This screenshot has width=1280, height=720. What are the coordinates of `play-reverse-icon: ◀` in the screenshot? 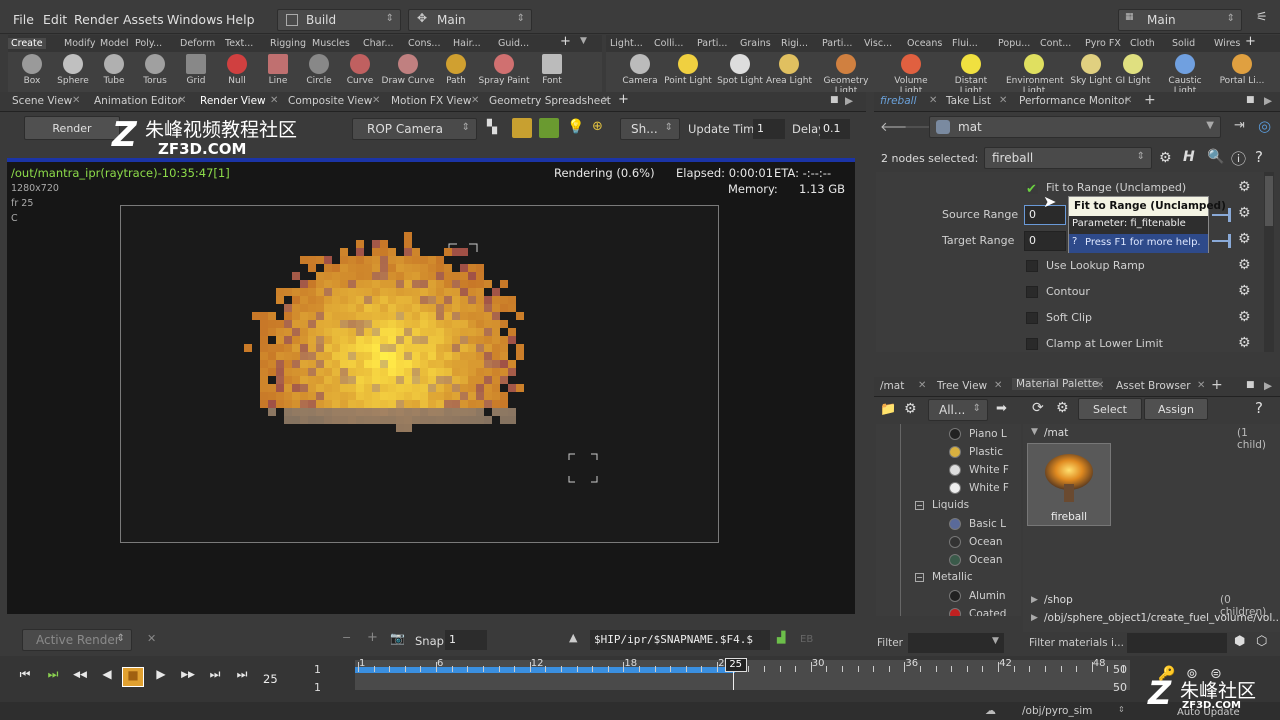 It's located at (107, 677).